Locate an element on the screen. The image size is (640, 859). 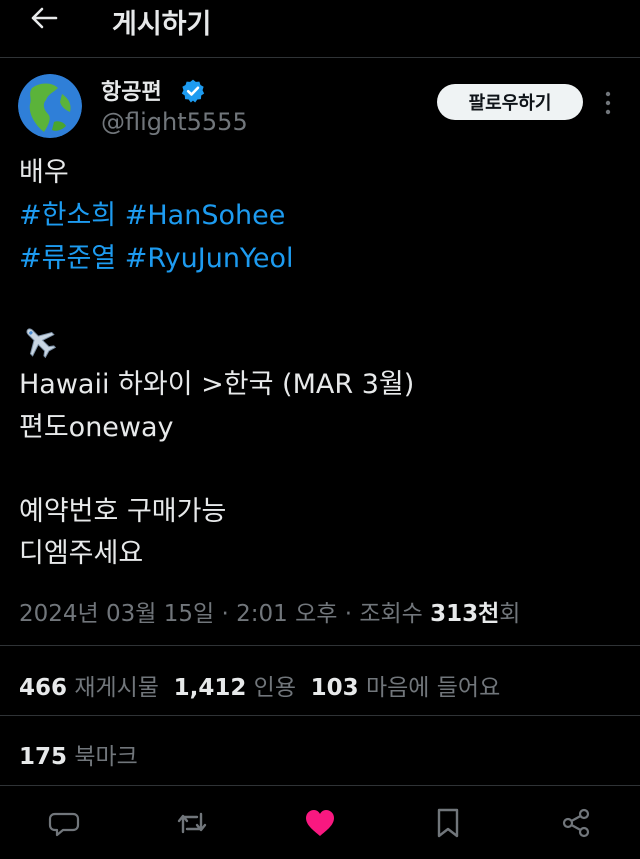
follow-button: 팔로우하기 is located at coordinates (510, 102).